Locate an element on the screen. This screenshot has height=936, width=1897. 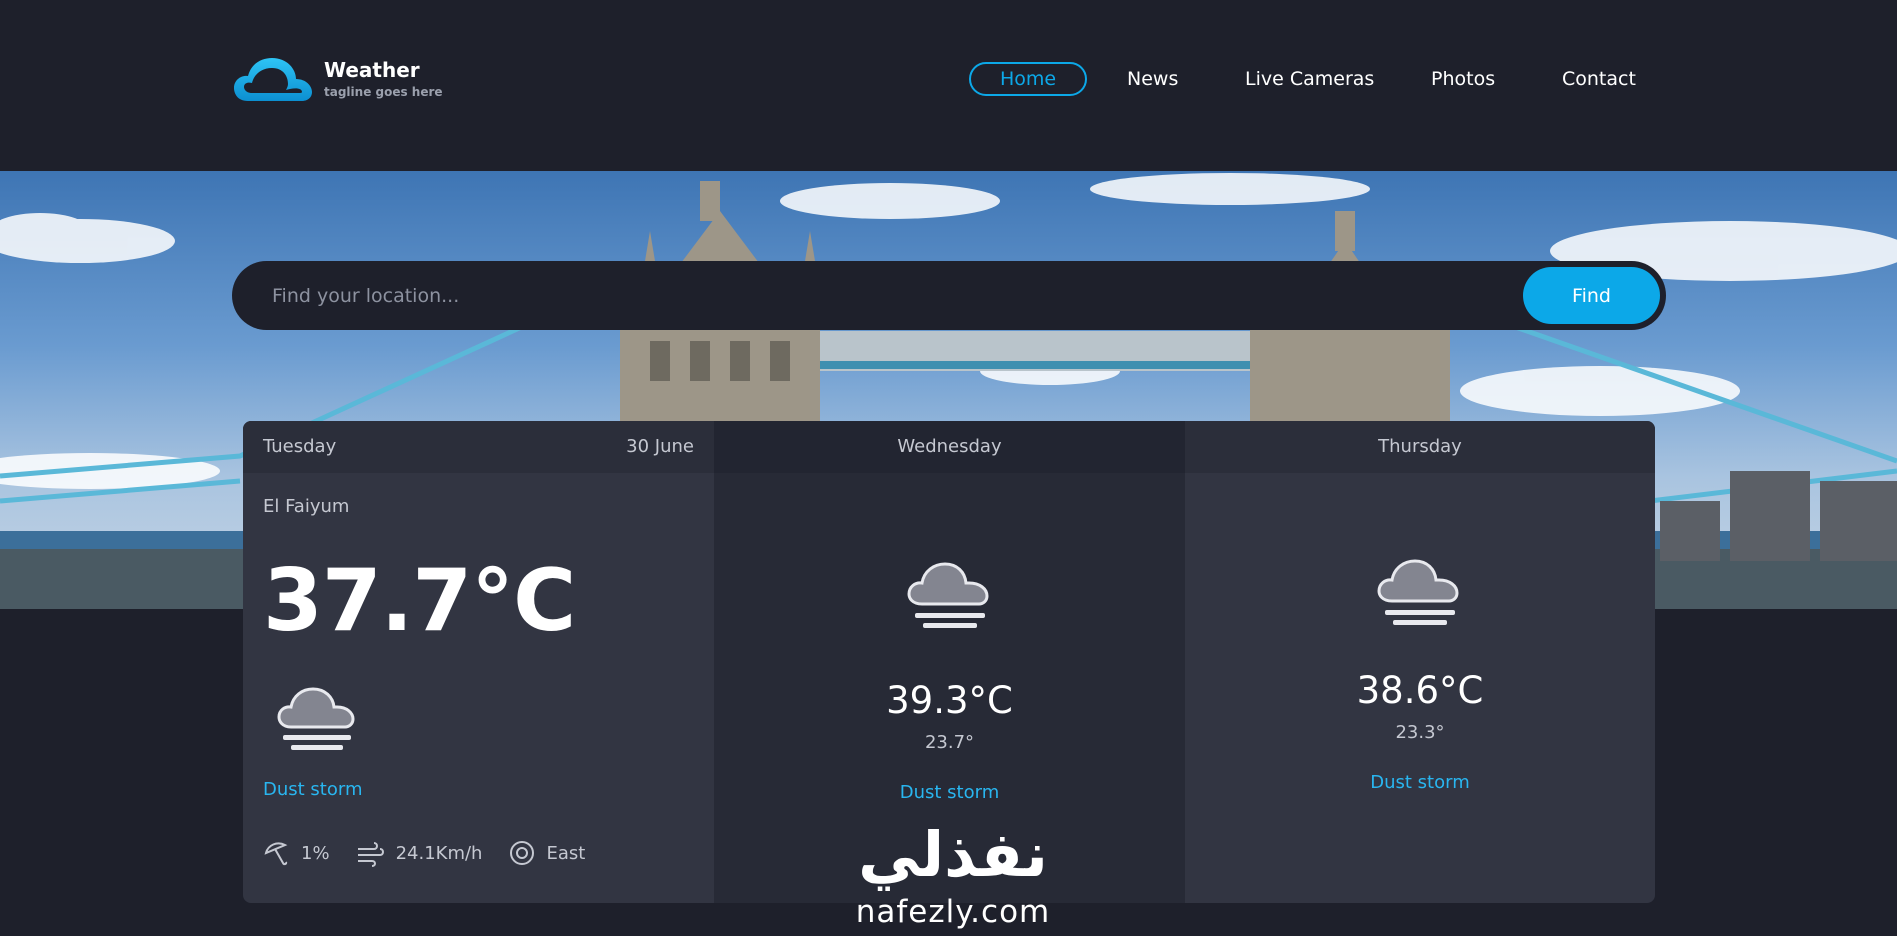
location-name: El Faiyum is located at coordinates (306, 506).